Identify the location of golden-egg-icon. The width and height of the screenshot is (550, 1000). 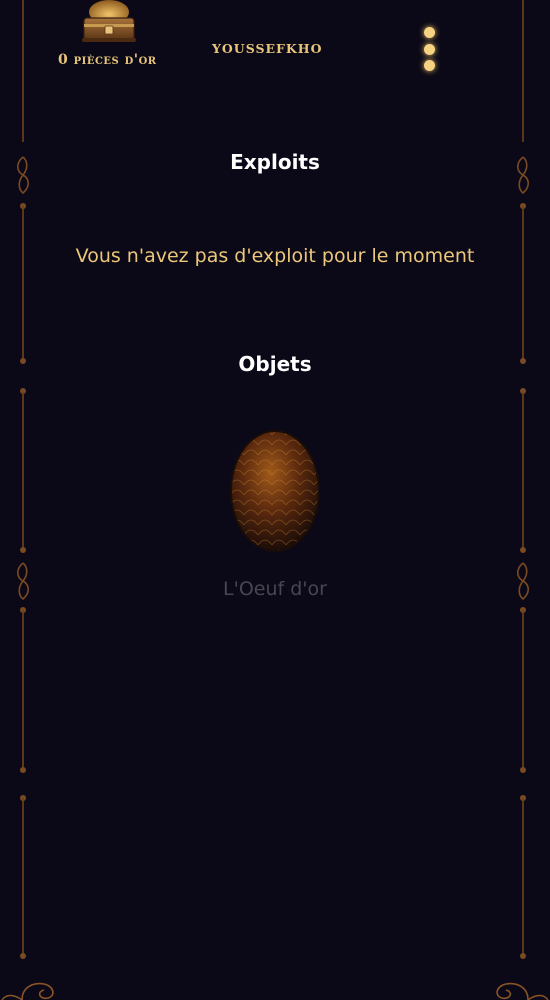
(275, 491).